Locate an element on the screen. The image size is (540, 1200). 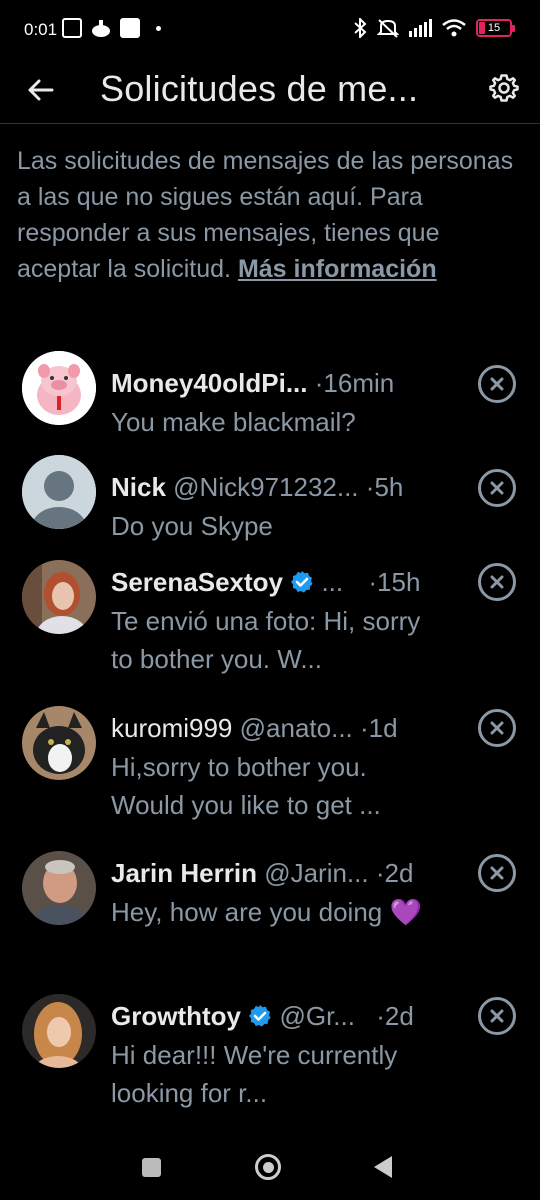
sender-name: Jarin Herrin is located at coordinates (184, 873).